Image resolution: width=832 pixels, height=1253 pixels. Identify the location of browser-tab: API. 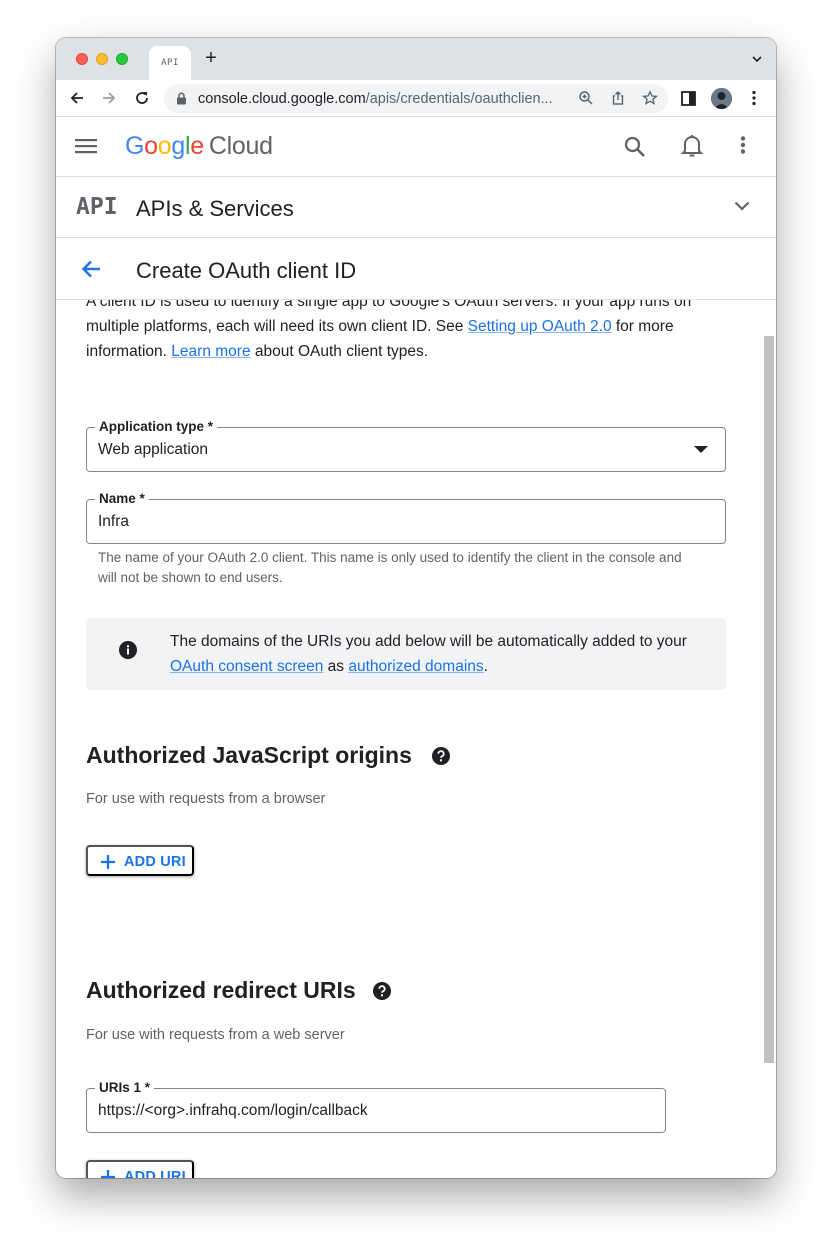
(170, 63).